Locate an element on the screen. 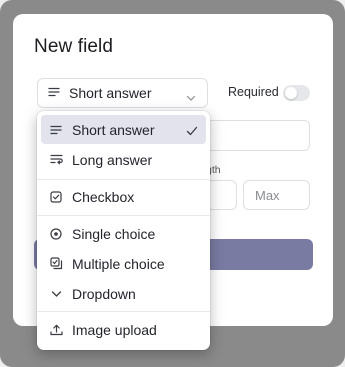 The width and height of the screenshot is (345, 367). item-label: Multiple choice is located at coordinates (118, 263).